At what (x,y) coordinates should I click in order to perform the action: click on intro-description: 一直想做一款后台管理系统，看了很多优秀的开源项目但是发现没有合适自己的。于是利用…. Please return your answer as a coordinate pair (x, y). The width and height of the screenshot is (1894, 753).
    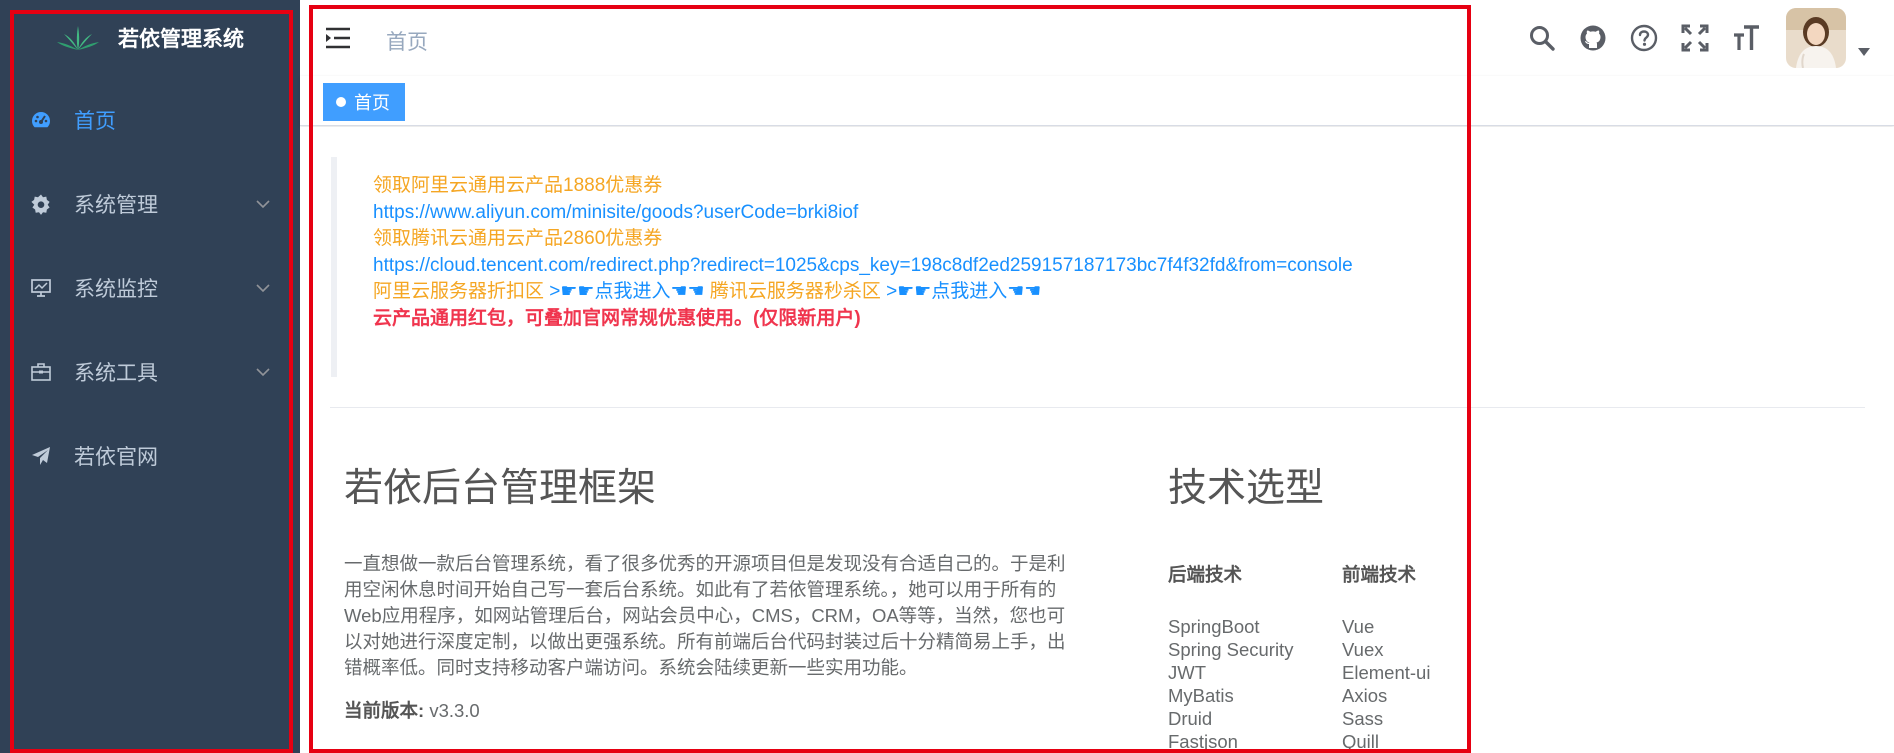
    Looking at the image, I should click on (705, 615).